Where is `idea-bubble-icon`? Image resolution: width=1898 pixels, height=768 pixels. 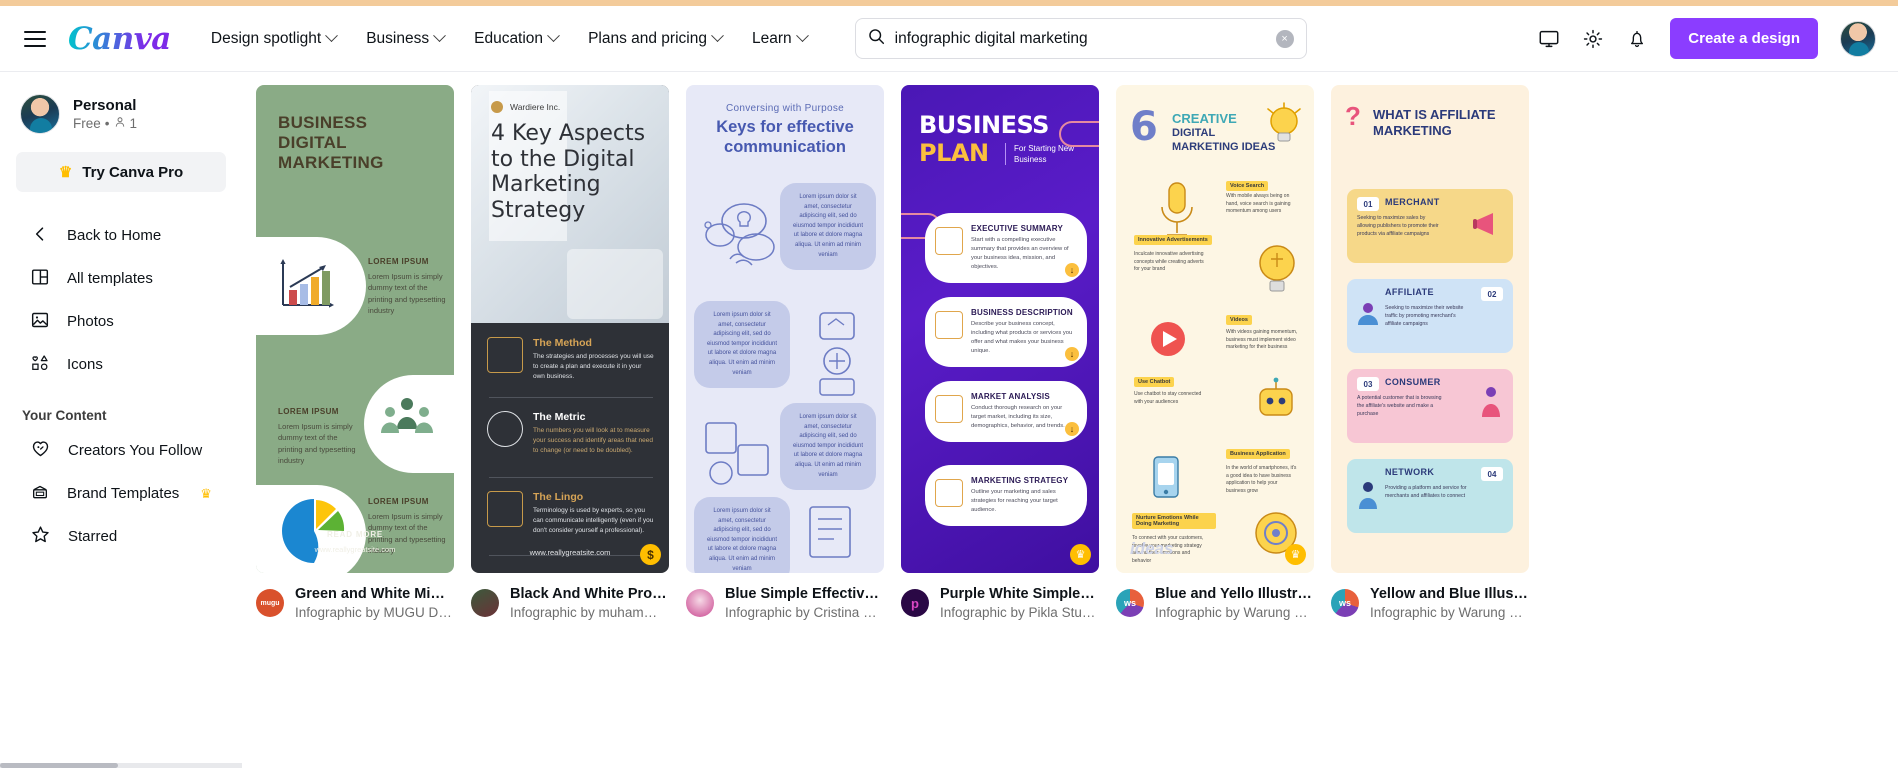
idea-bubble-icon is located at coordinates (739, 234).